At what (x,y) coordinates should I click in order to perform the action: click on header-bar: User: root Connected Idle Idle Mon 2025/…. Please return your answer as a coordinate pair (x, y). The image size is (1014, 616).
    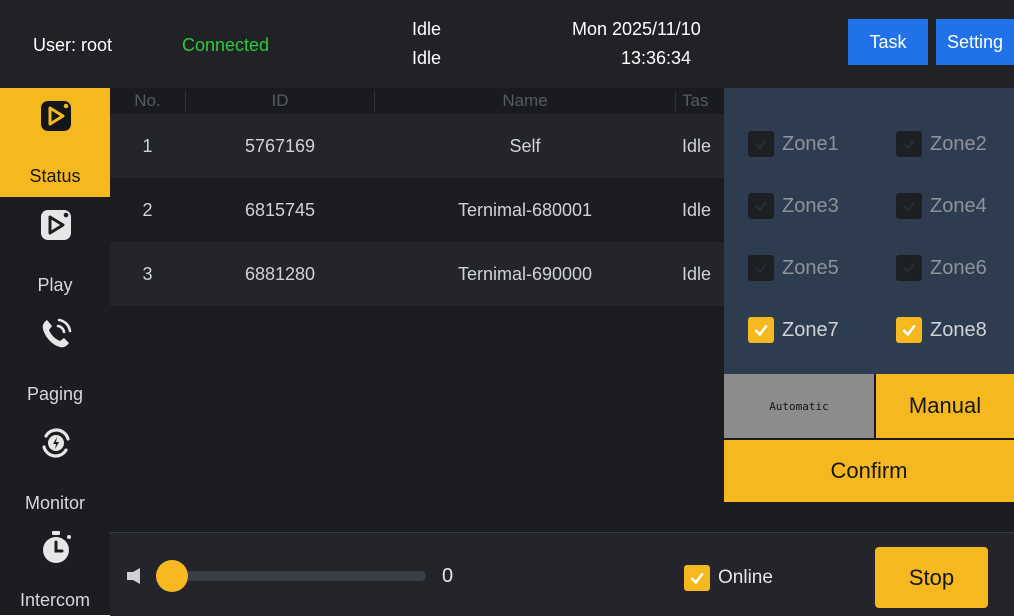
    Looking at the image, I should click on (507, 44).